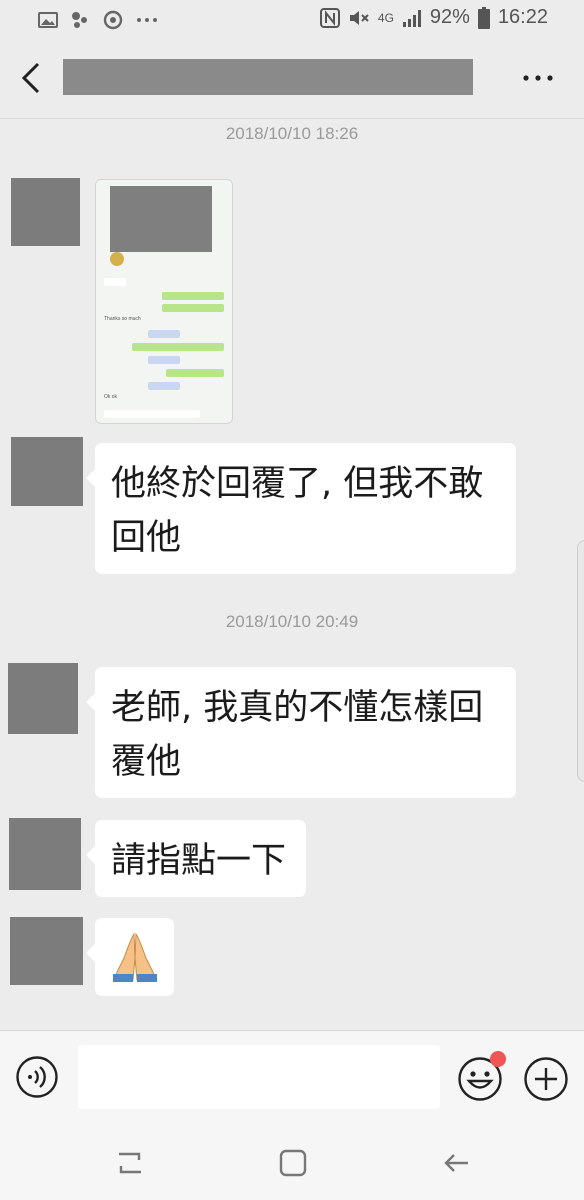 The width and height of the screenshot is (584, 1200). I want to click on sync-icon, so click(113, 20).